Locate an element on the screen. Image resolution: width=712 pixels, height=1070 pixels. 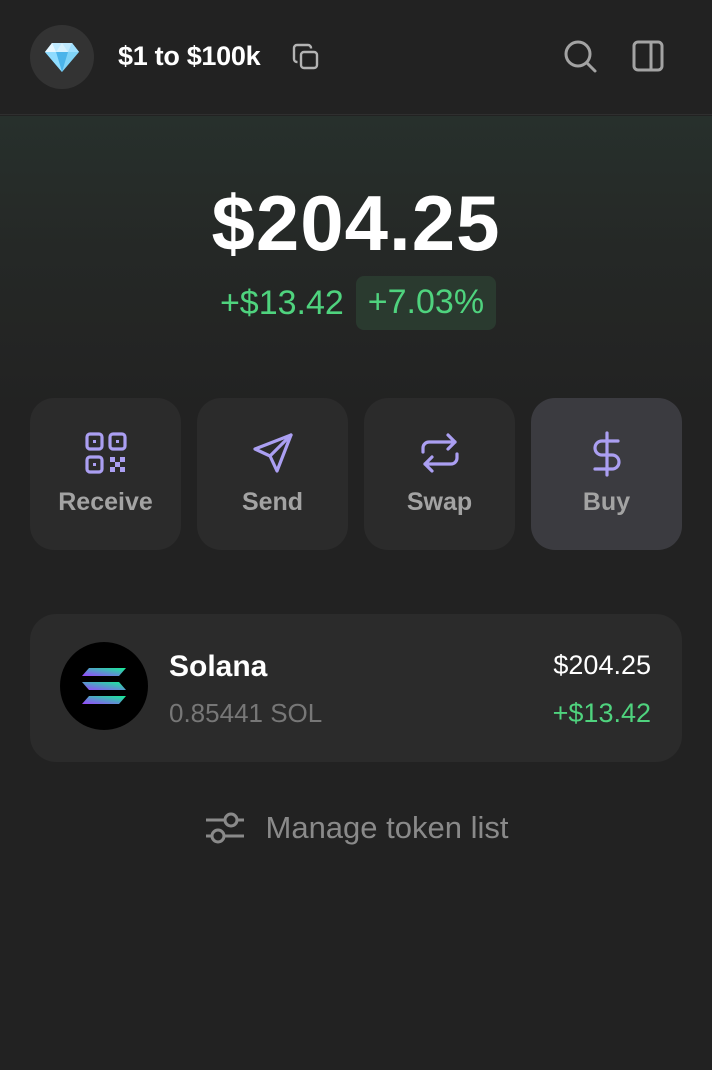
action-buttons: Receive Send Swap Buy is located at coordinates (356, 474).